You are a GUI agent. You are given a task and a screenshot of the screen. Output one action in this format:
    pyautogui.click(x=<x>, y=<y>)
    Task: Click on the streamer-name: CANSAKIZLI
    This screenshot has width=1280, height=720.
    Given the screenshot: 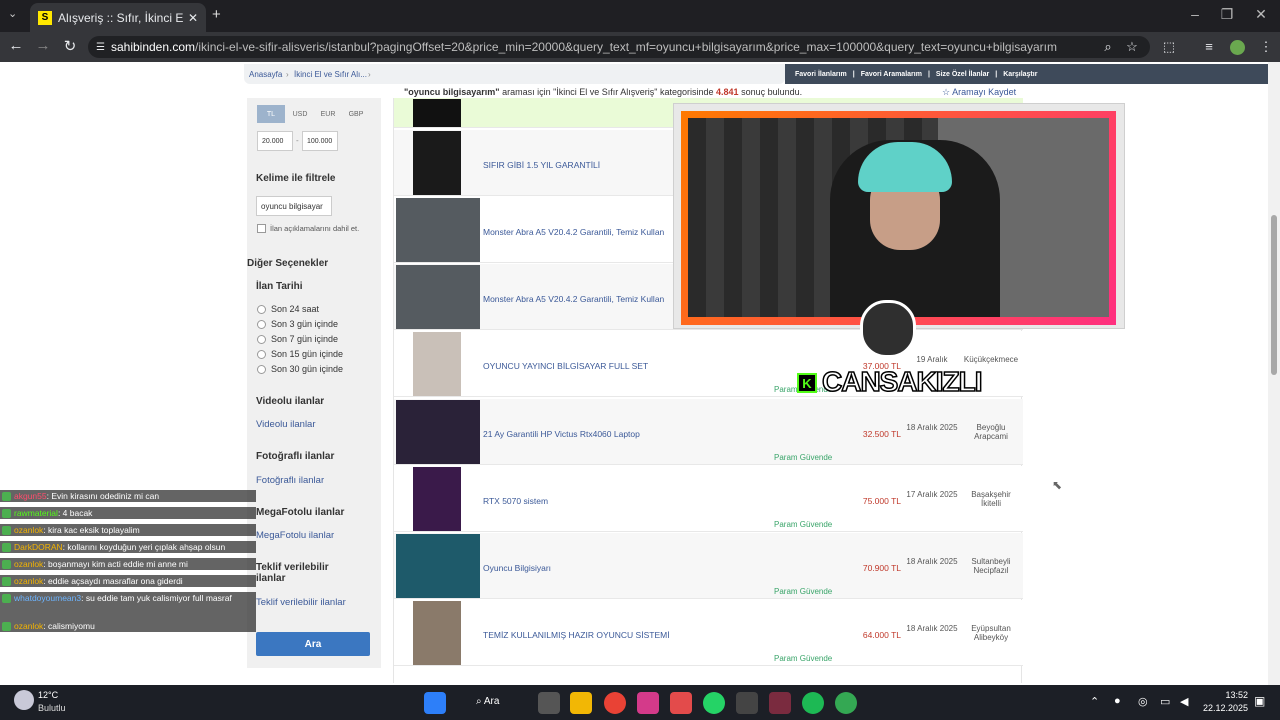 What is the action you would take?
    pyautogui.click(x=902, y=381)
    